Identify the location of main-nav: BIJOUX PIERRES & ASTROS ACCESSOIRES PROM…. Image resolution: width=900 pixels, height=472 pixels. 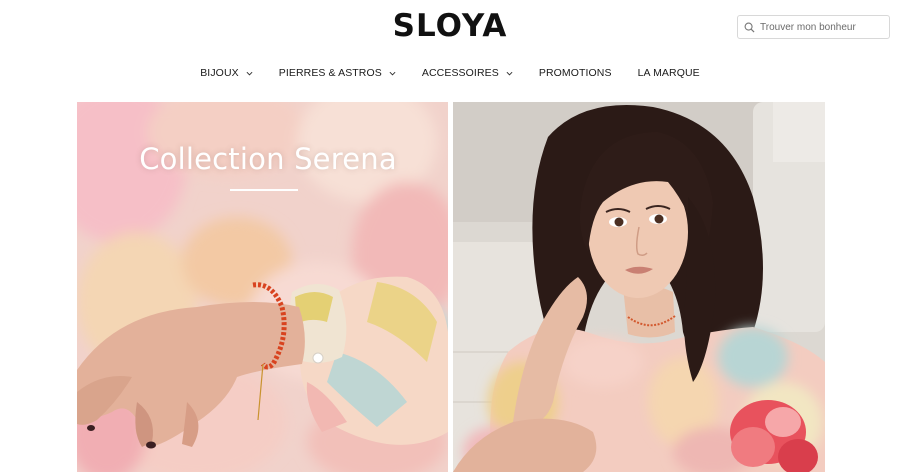
(450, 73).